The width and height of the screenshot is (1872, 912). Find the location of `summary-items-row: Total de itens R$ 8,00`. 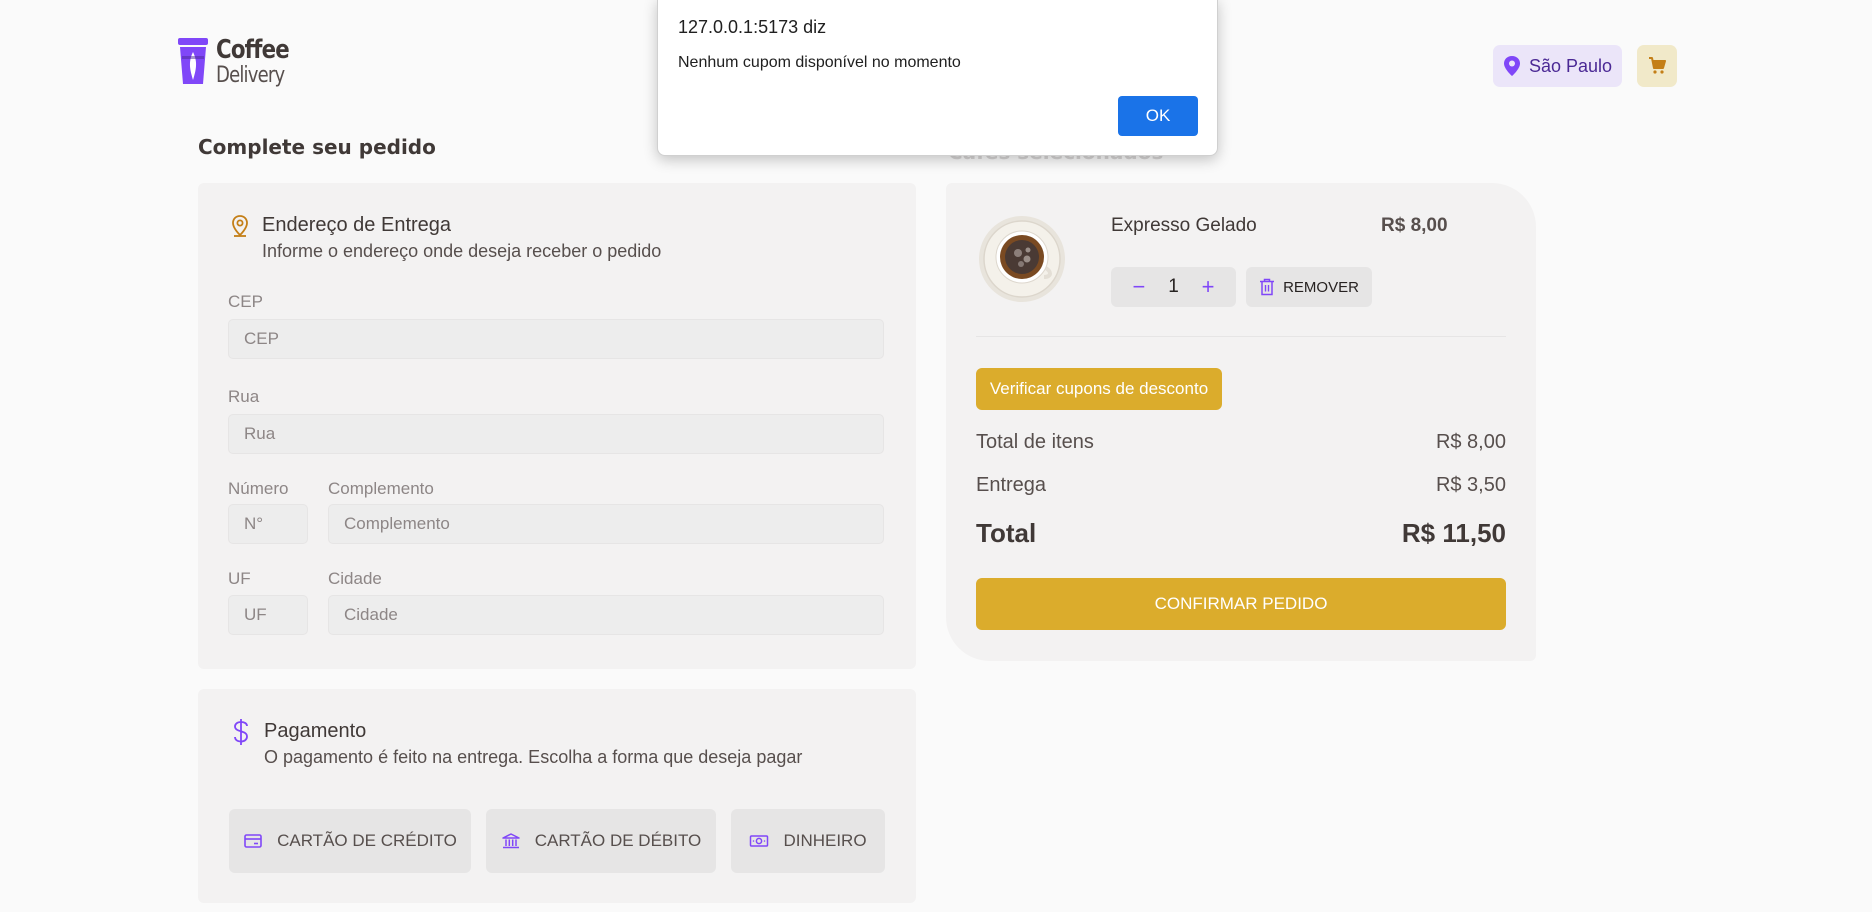

summary-items-row: Total de itens R$ 8,00 is located at coordinates (1241, 442).